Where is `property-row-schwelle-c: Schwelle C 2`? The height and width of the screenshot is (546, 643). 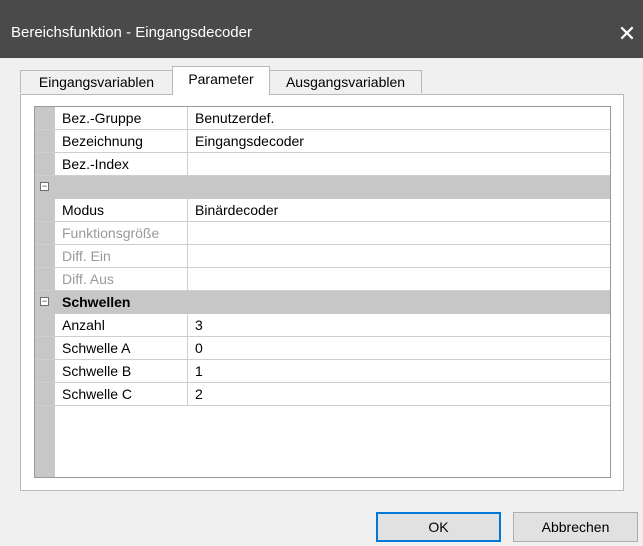 property-row-schwelle-c: Schwelle C 2 is located at coordinates (322, 394).